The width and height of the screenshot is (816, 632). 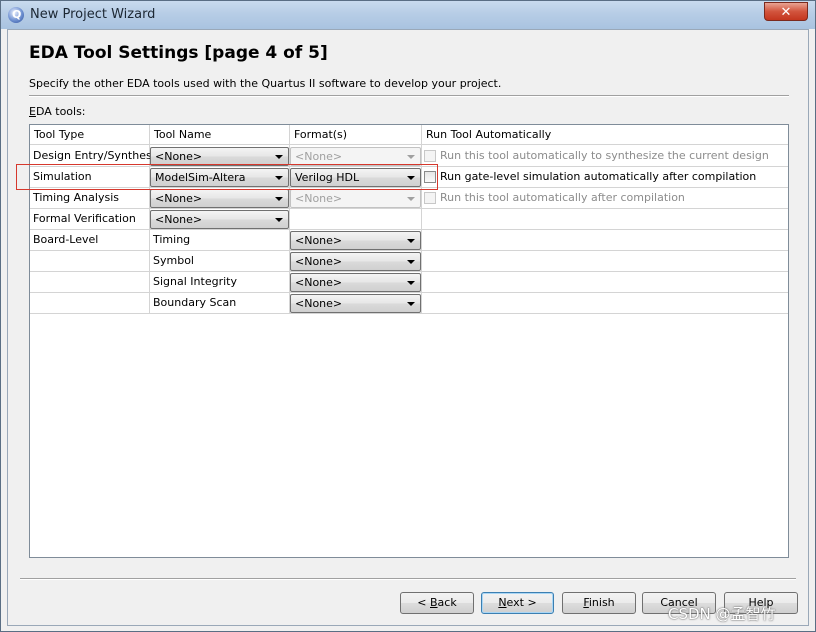 I want to click on column-header-formats: Format(s), so click(x=356, y=135).